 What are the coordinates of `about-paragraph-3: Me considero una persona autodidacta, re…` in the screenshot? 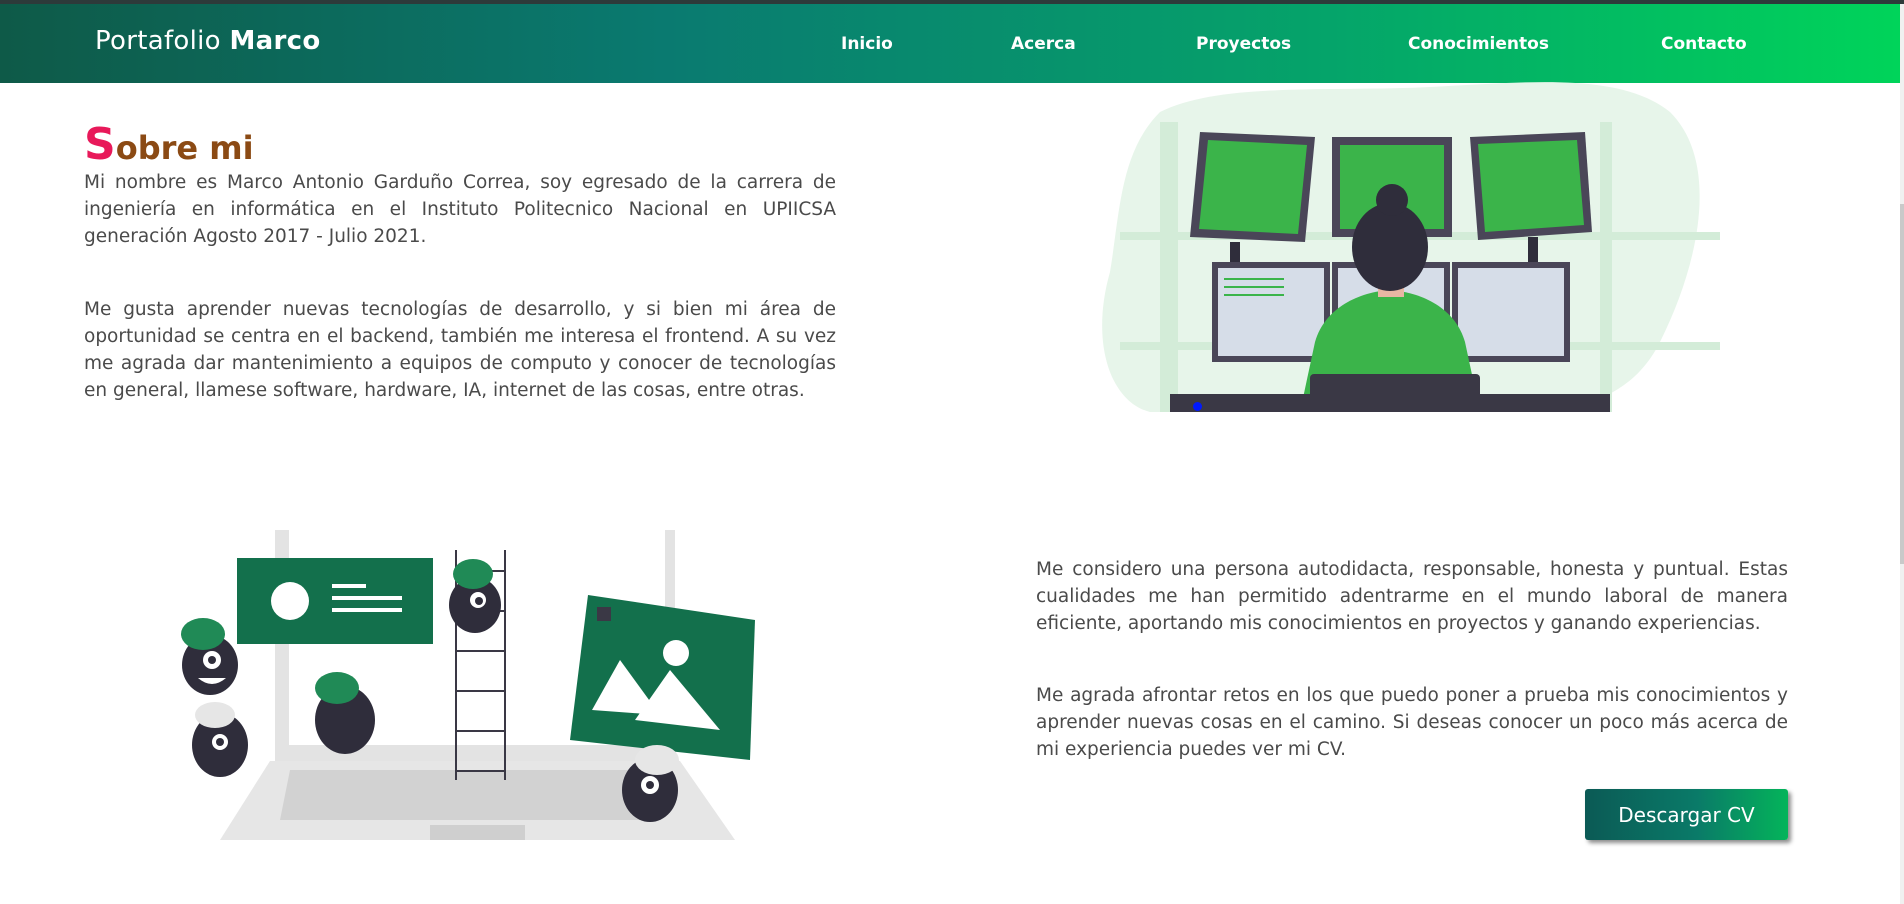 It's located at (1412, 596).